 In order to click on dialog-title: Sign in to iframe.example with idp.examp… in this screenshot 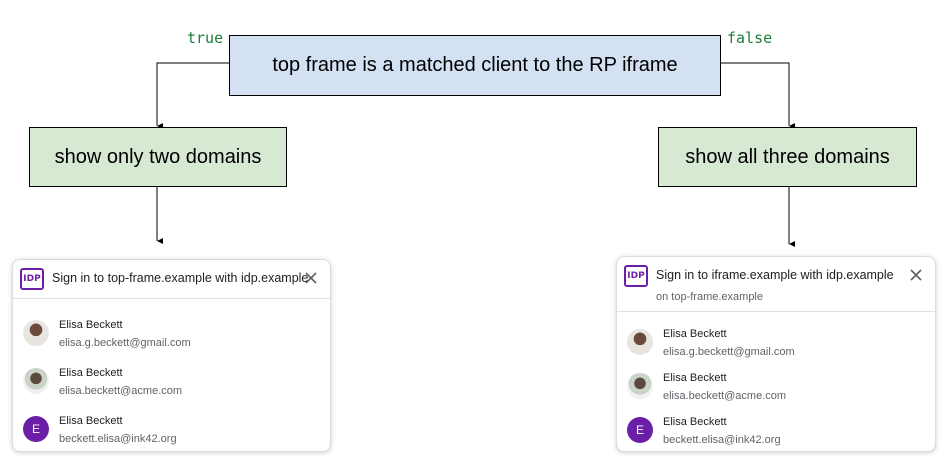, I will do `click(775, 275)`.